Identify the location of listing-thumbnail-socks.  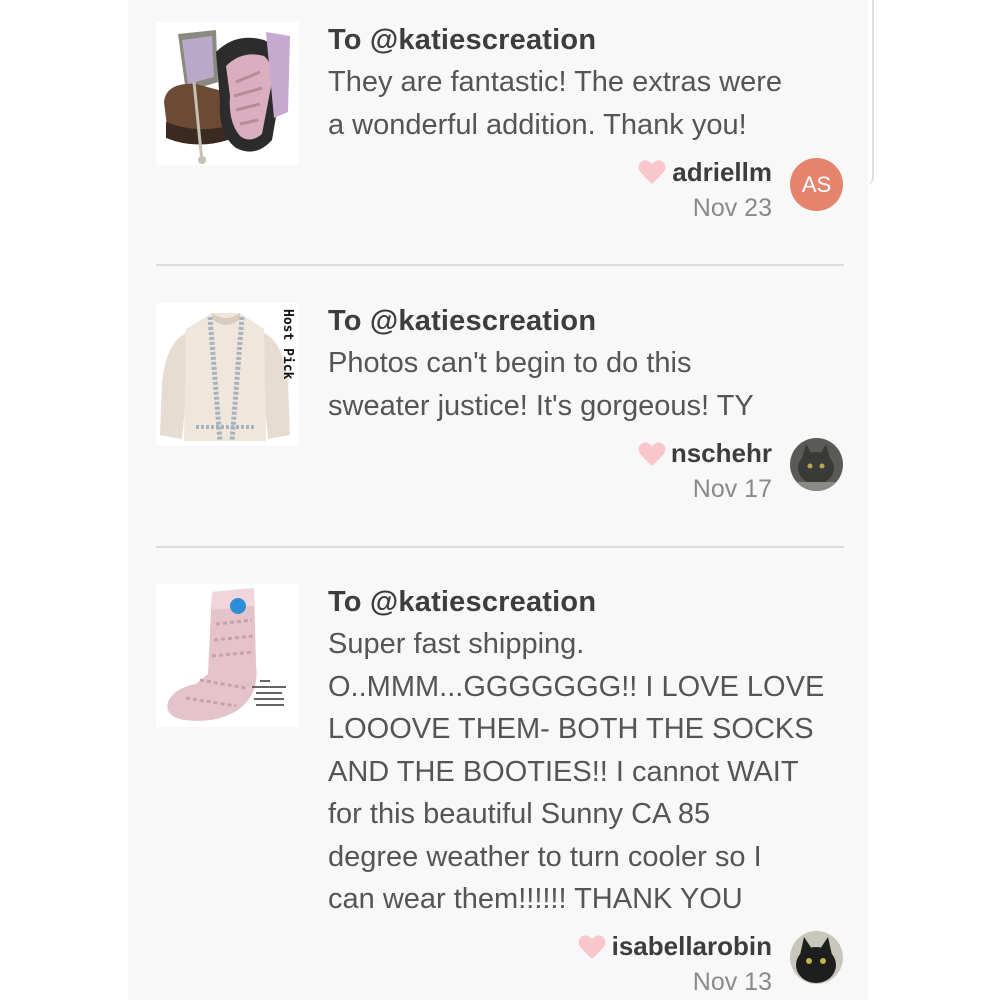
(227, 655).